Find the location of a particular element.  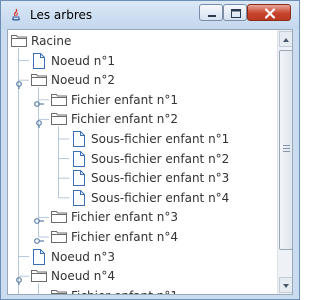

tree-node: Sous-fichier enfant n°2 is located at coordinates (141, 159).